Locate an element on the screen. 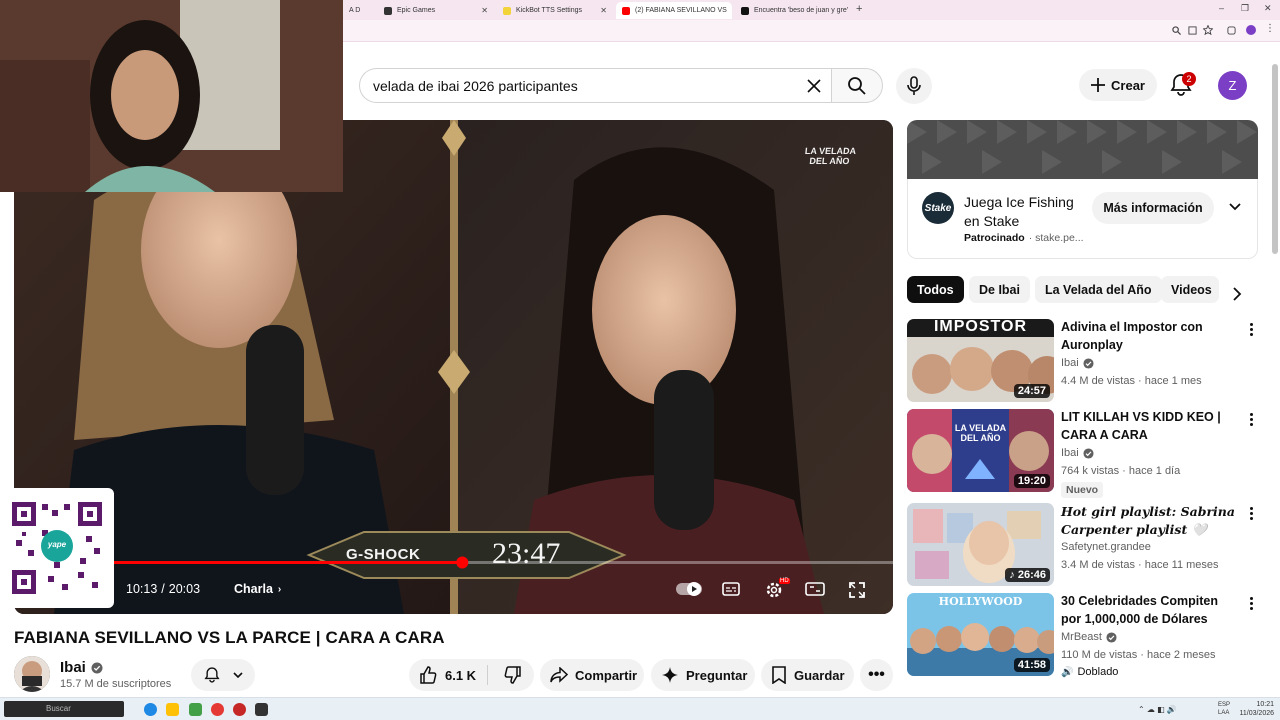 This screenshot has width=1280, height=720. video-thumbnail: IMPOSTOR 24:57 is located at coordinates (980, 360).